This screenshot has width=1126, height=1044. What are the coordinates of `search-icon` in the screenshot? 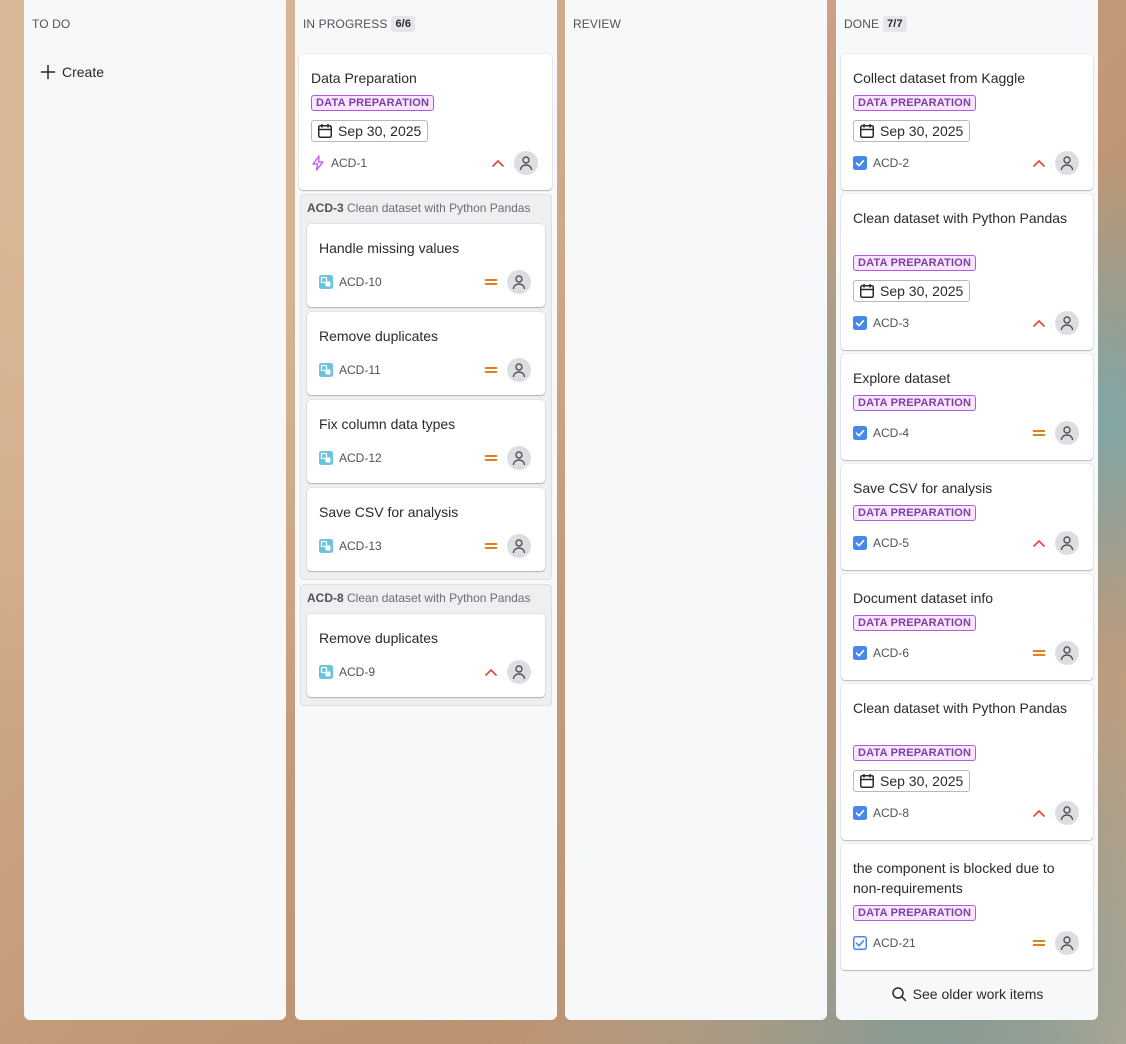 It's located at (898, 994).